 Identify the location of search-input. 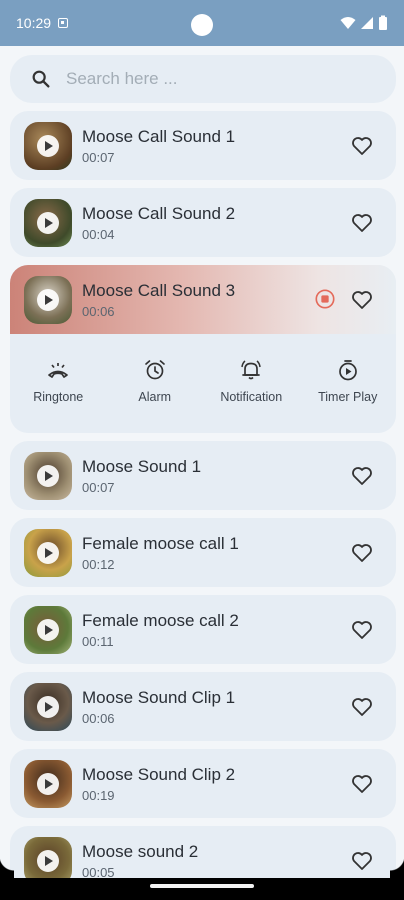
(206, 79).